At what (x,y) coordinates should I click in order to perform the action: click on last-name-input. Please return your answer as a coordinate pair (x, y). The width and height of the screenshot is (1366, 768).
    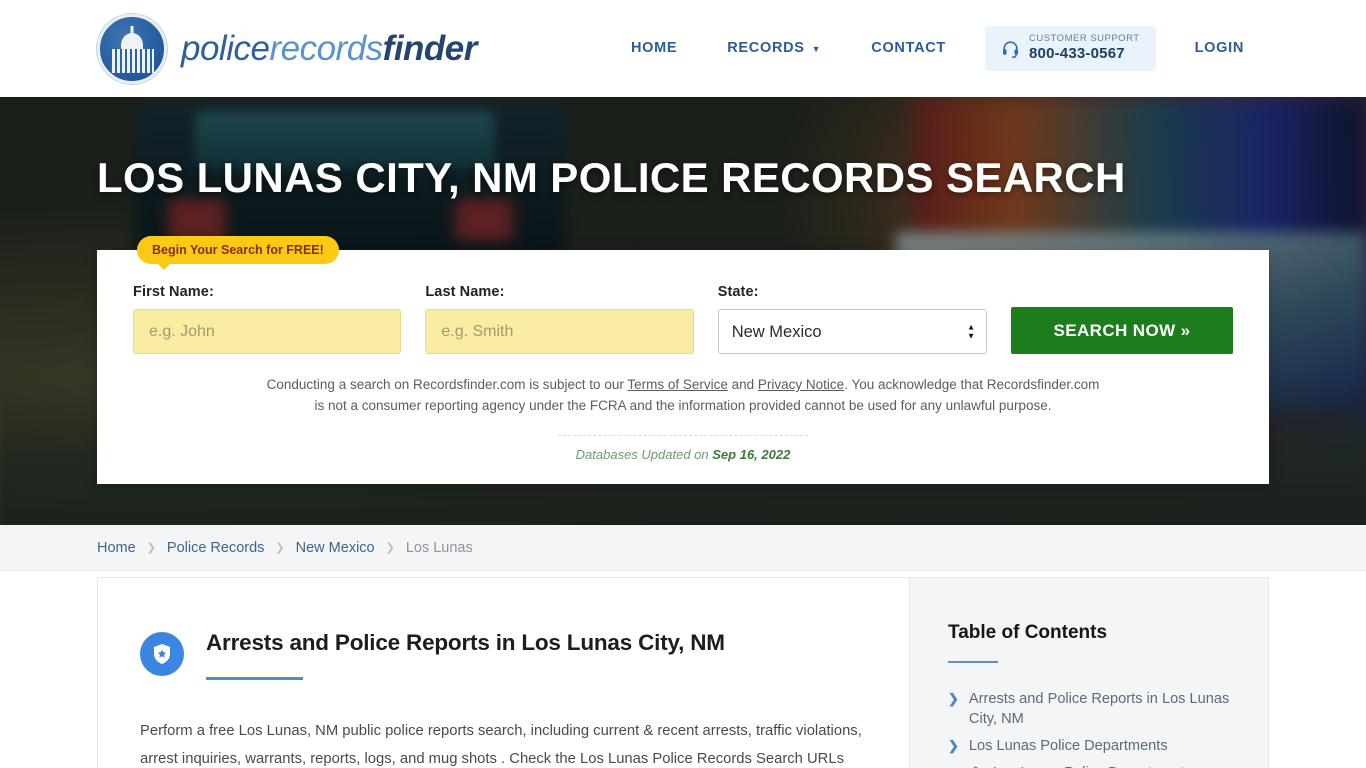
    Looking at the image, I should click on (559, 331).